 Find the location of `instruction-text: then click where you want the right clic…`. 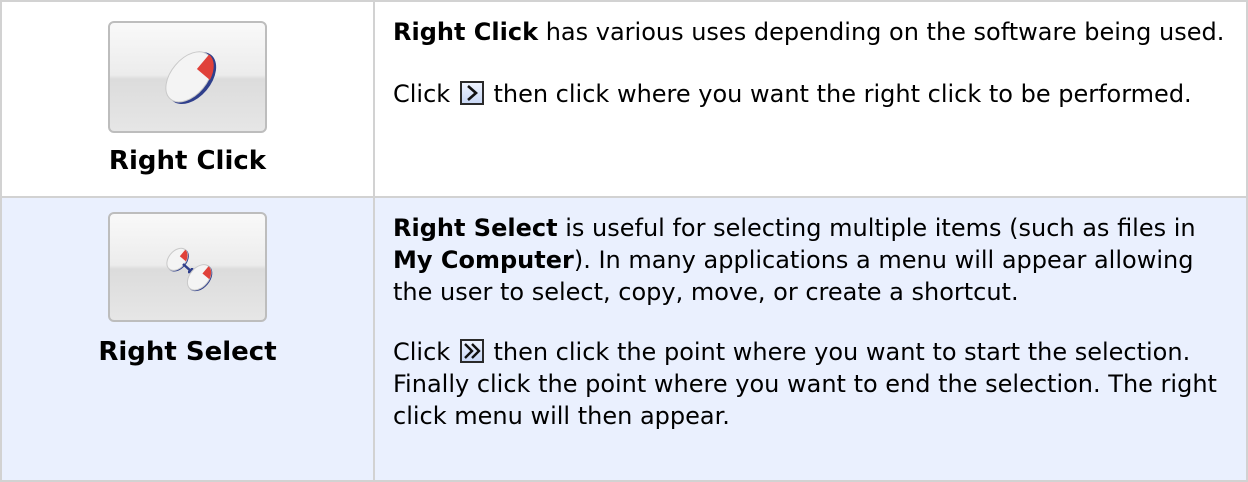

instruction-text: then click where you want the right clic… is located at coordinates (838, 94).